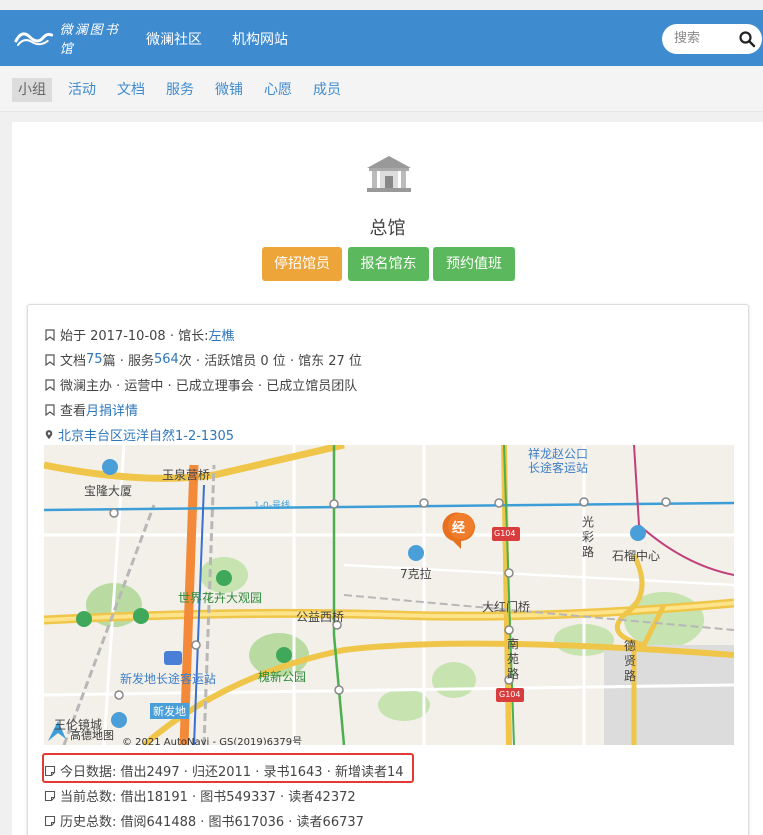 The image size is (763, 835). What do you see at coordinates (168, 679) in the screenshot?
I see `map-label: 新发地长途客运站` at bounding box center [168, 679].